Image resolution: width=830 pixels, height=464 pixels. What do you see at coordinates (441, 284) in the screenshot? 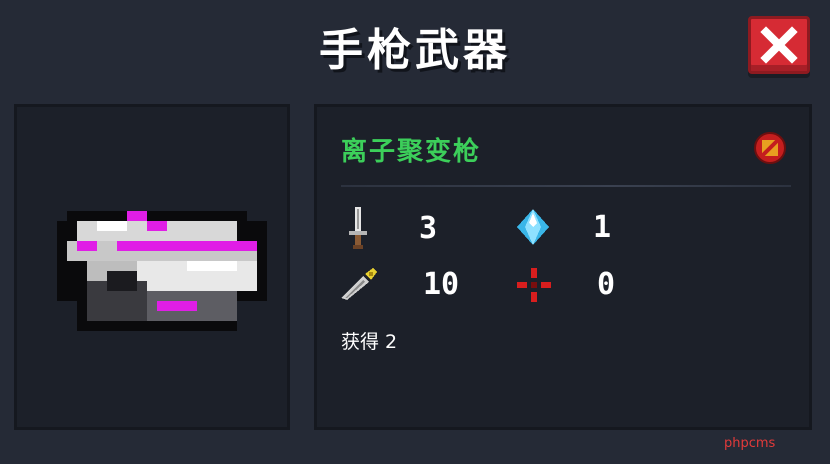
I see `crit-value: 10` at bounding box center [441, 284].